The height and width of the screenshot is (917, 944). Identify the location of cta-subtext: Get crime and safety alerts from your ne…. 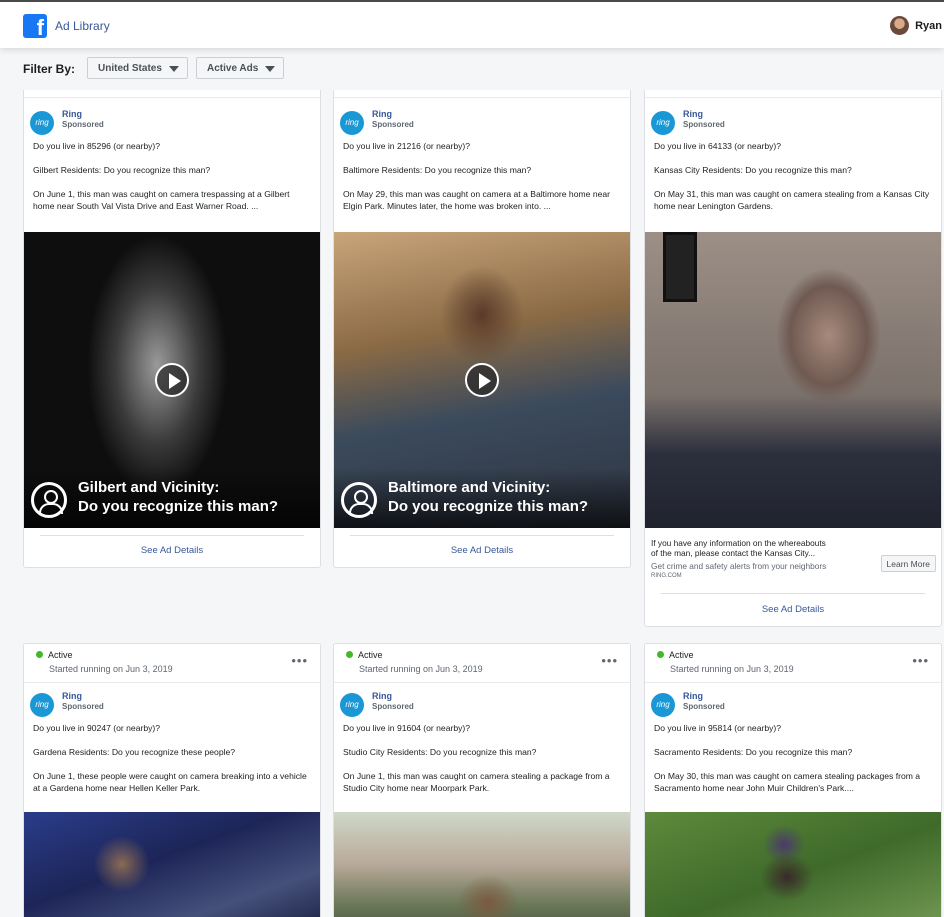
(739, 566).